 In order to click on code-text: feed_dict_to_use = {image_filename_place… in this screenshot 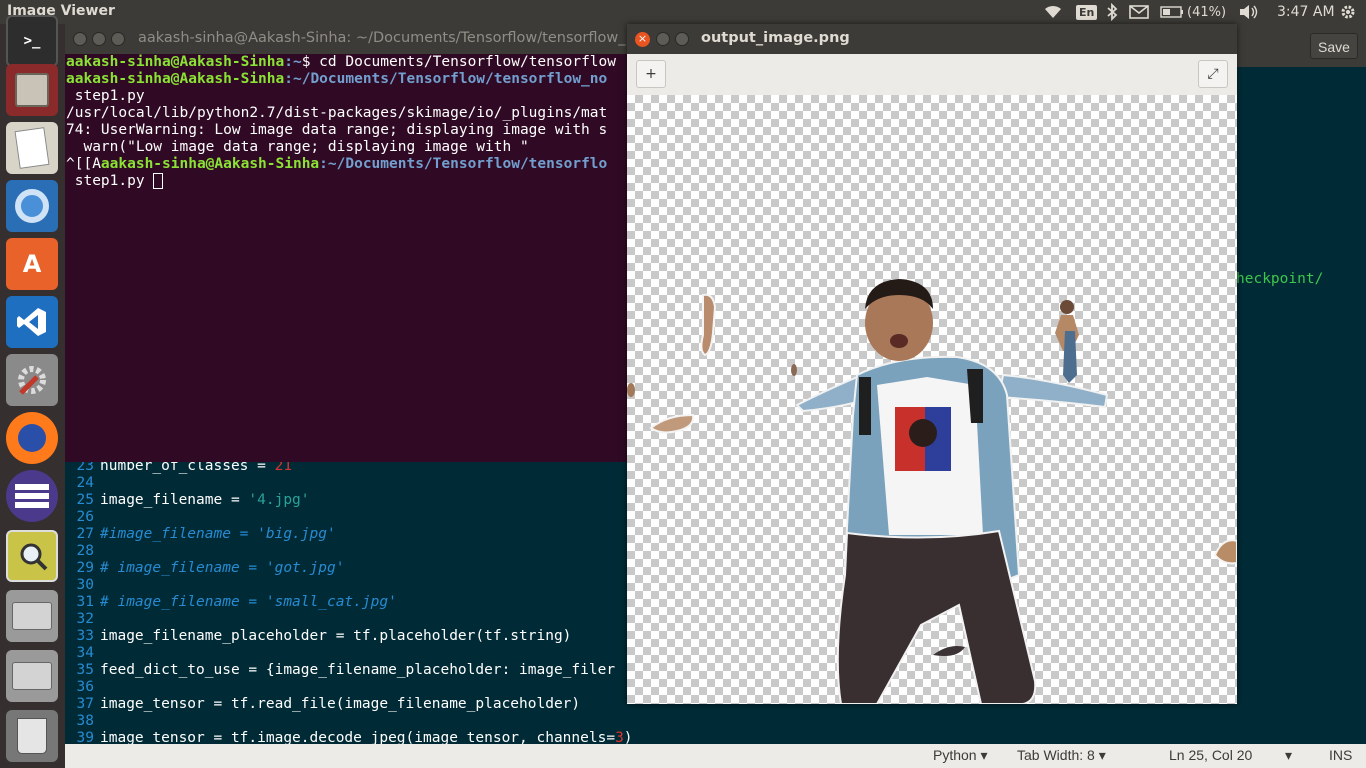, I will do `click(357, 670)`.